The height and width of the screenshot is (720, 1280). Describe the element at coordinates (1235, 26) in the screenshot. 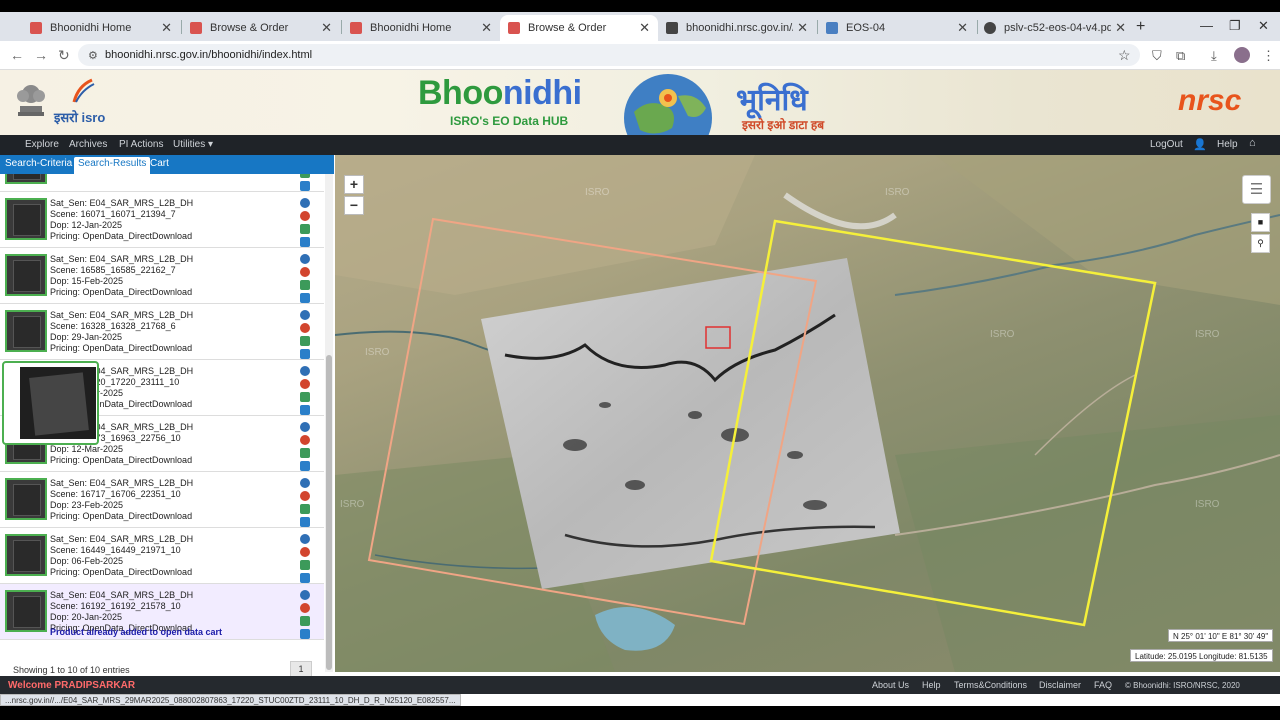

I see `restore-icon: ❐` at that location.